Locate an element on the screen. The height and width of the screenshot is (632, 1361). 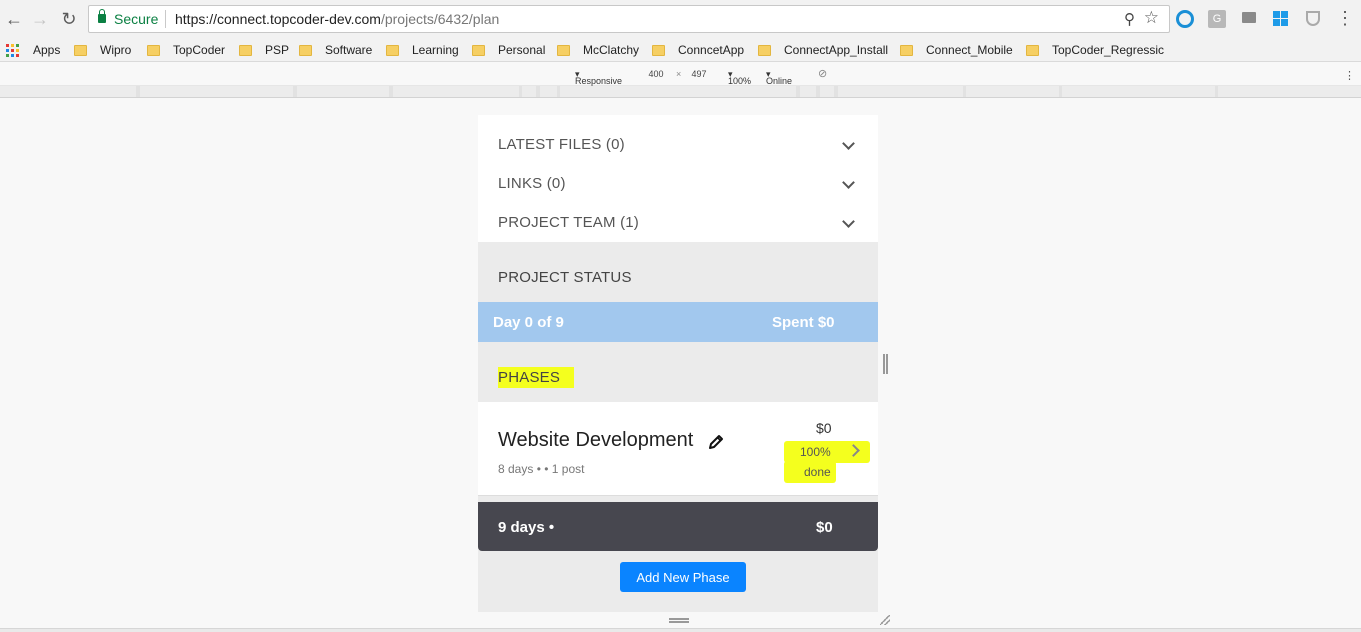
phase-meta: 8 days • • 1 post is located at coordinates (541, 469).